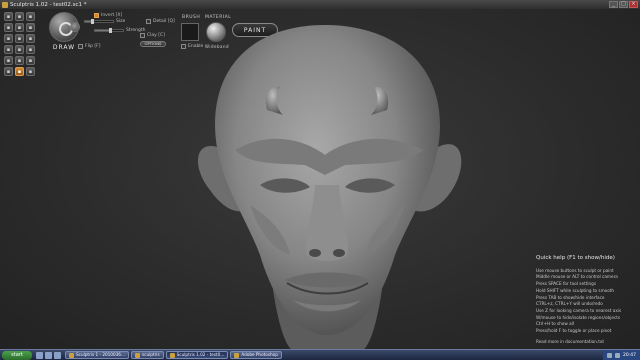 This screenshot has width=640, height=360. I want to click on size-control: Size, so click(104, 21).